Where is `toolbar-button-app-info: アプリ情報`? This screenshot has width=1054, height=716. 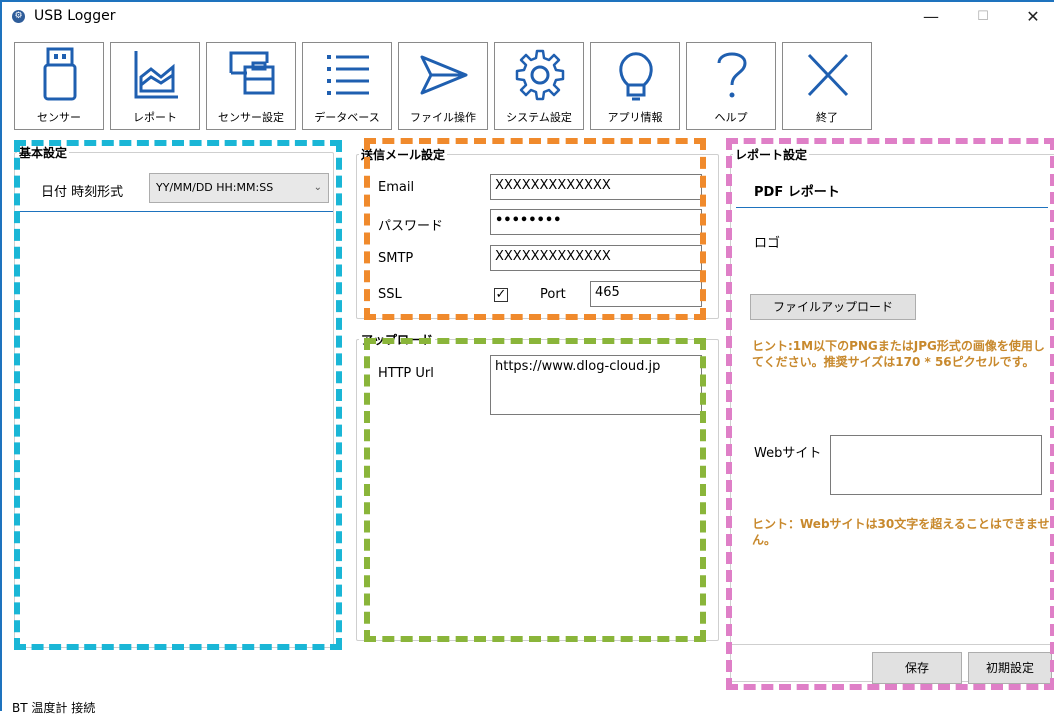 toolbar-button-app-info: アプリ情報 is located at coordinates (635, 86).